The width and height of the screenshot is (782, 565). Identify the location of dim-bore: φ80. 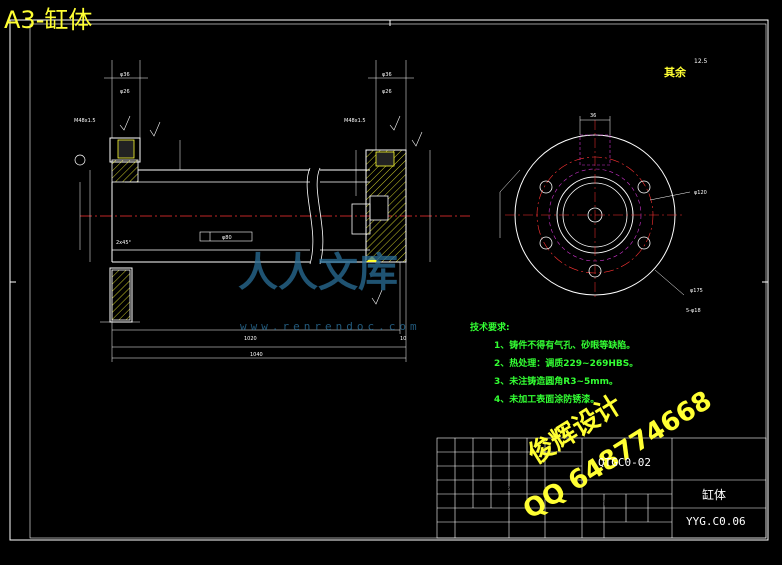
(227, 238).